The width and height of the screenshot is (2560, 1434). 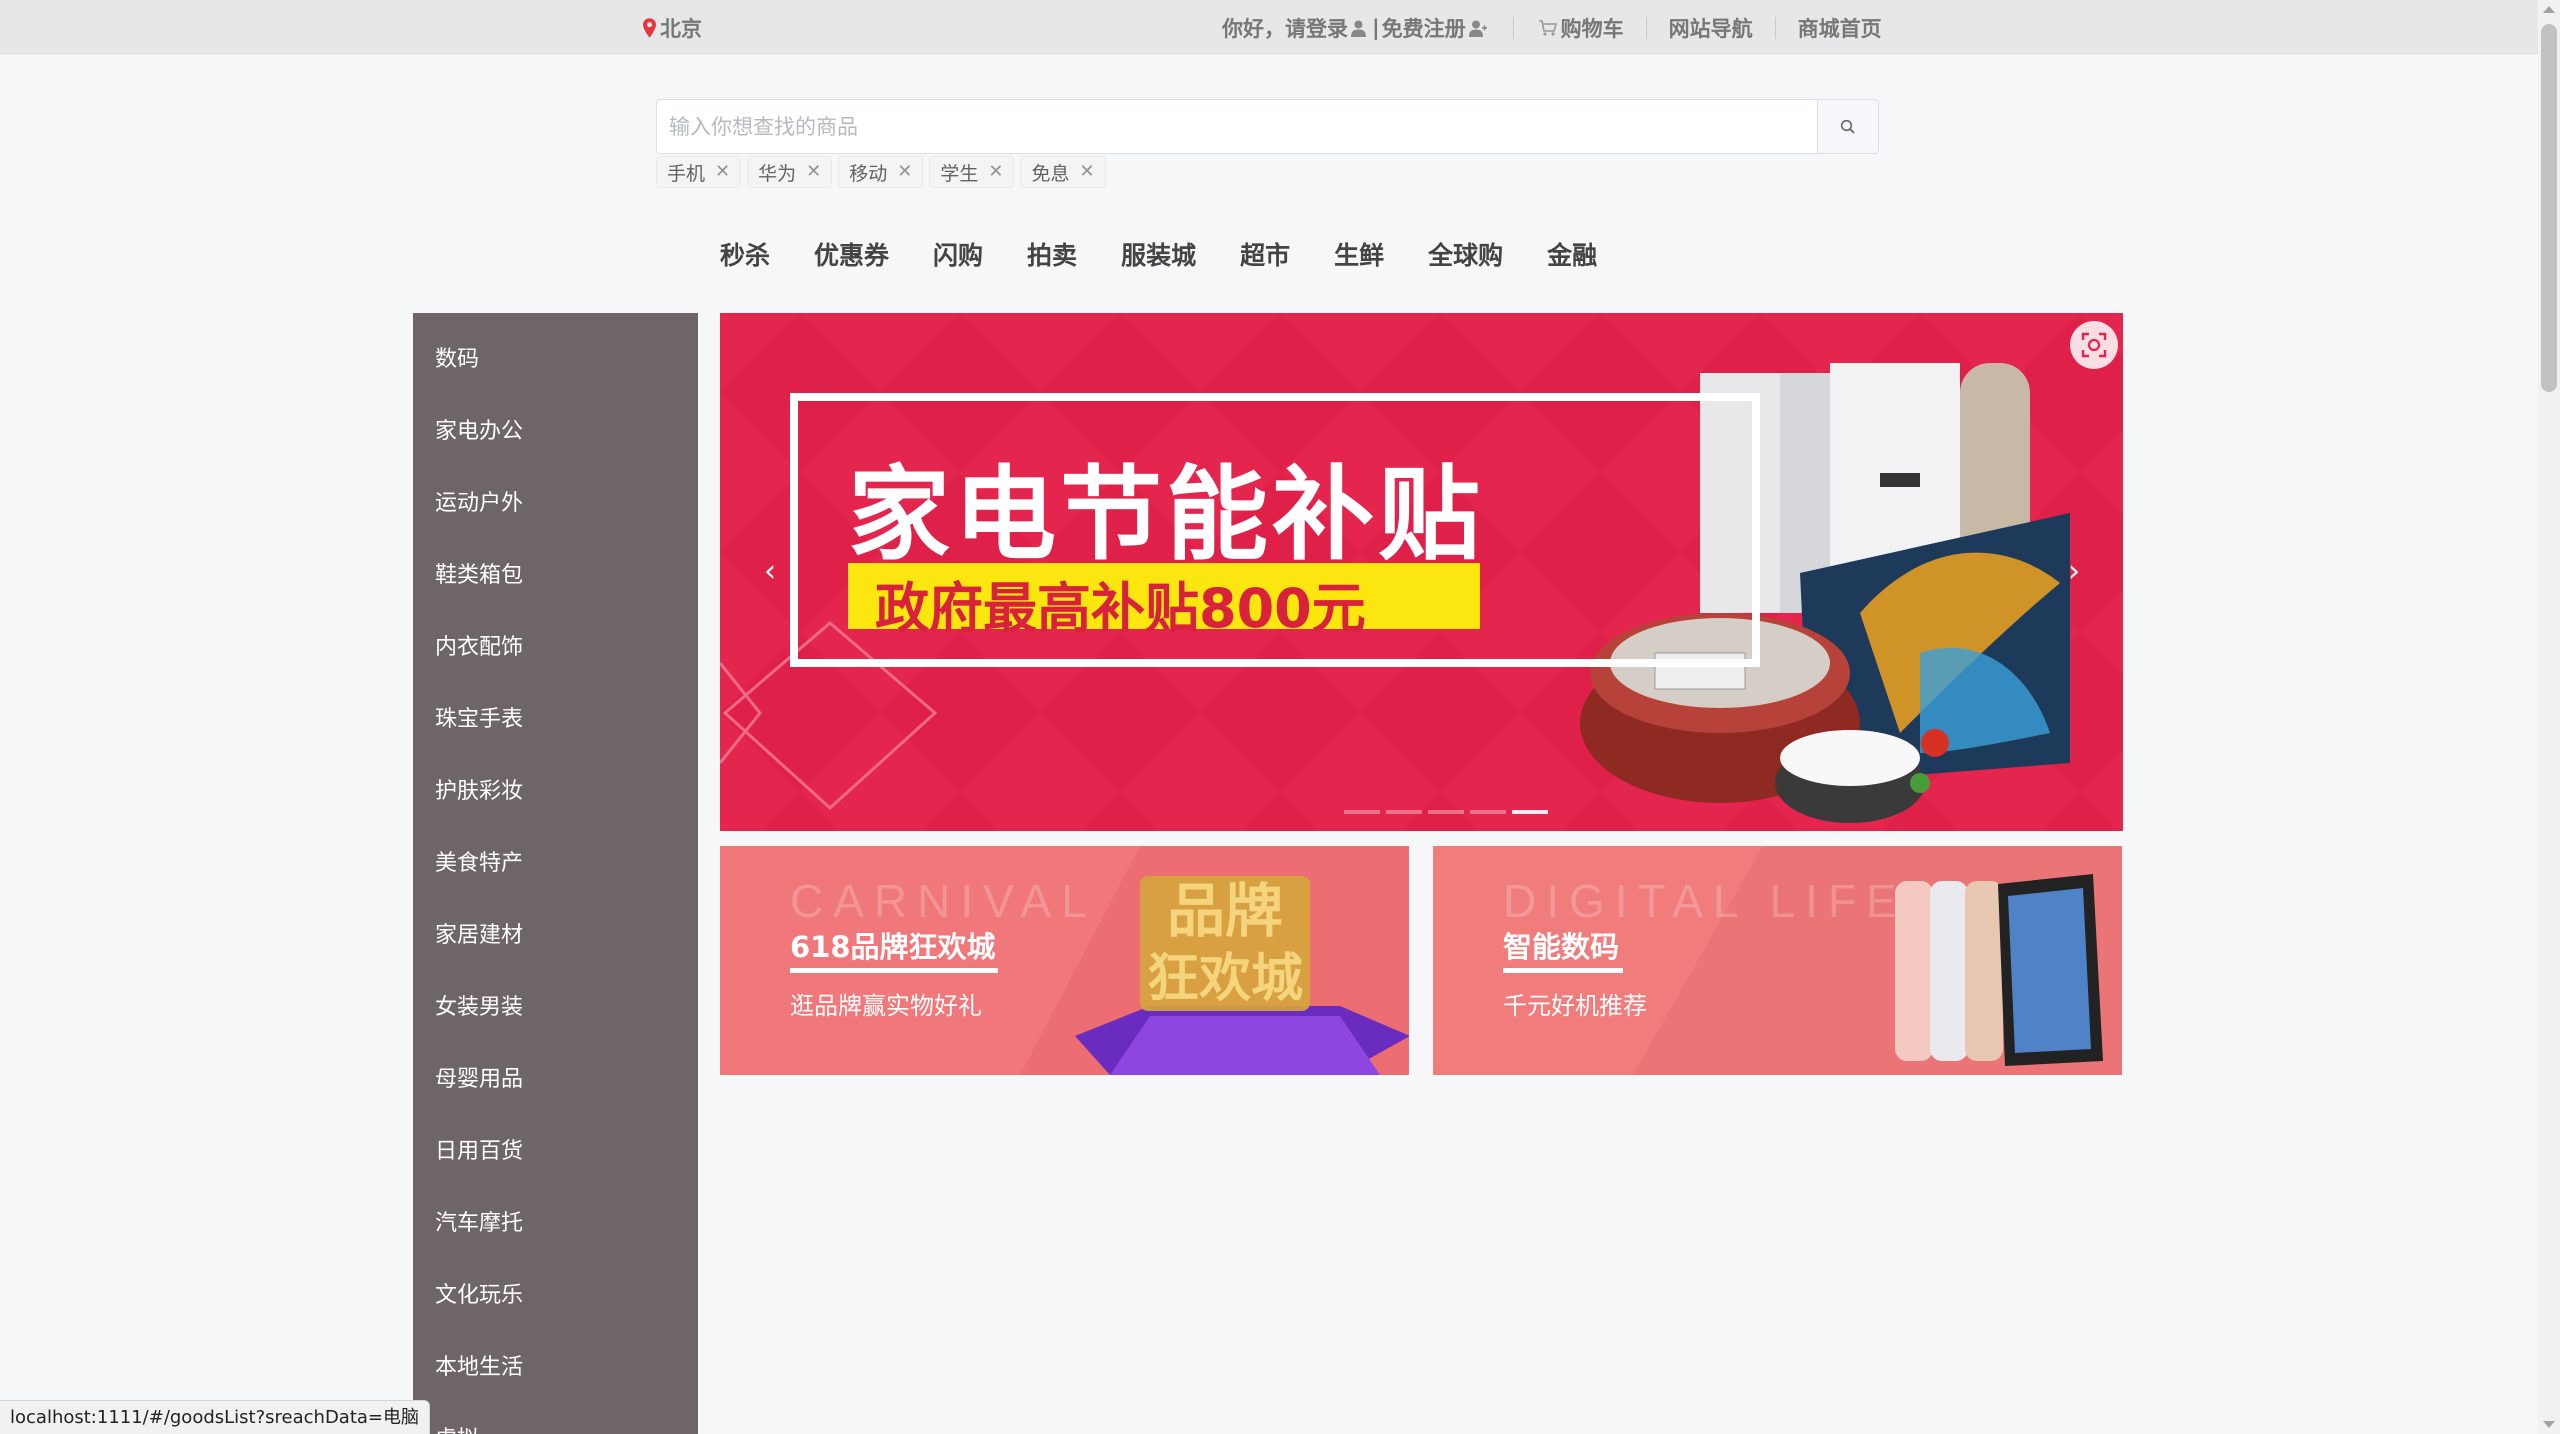 What do you see at coordinates (745, 254) in the screenshot?
I see `nav-item-seckill: 秒杀` at bounding box center [745, 254].